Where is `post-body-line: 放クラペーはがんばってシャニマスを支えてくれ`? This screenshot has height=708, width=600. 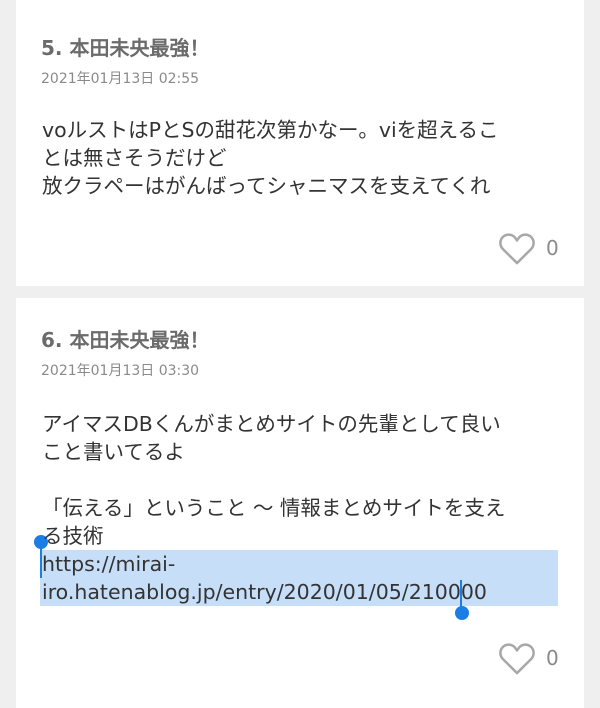 post-body-line: 放クラペーはがんばってシャニマスを支えてくれ is located at coordinates (266, 186).